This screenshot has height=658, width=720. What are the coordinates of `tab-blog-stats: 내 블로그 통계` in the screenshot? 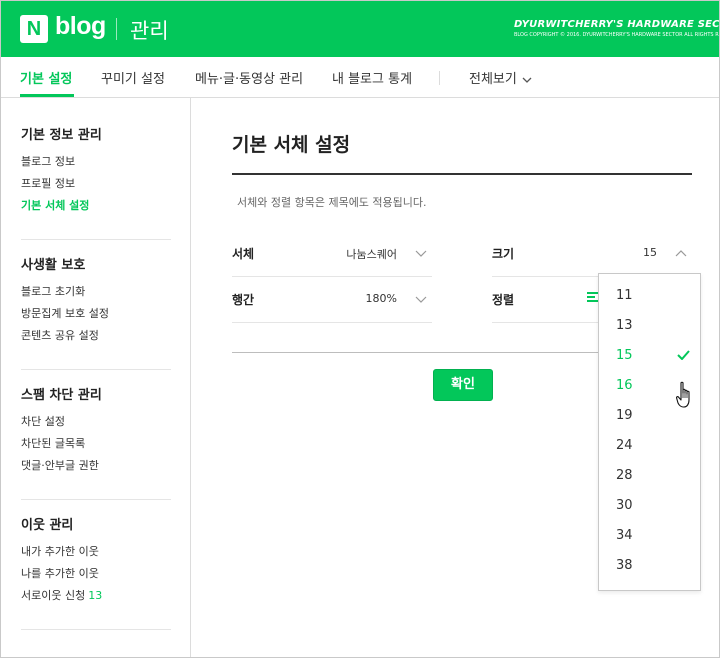 It's located at (372, 77).